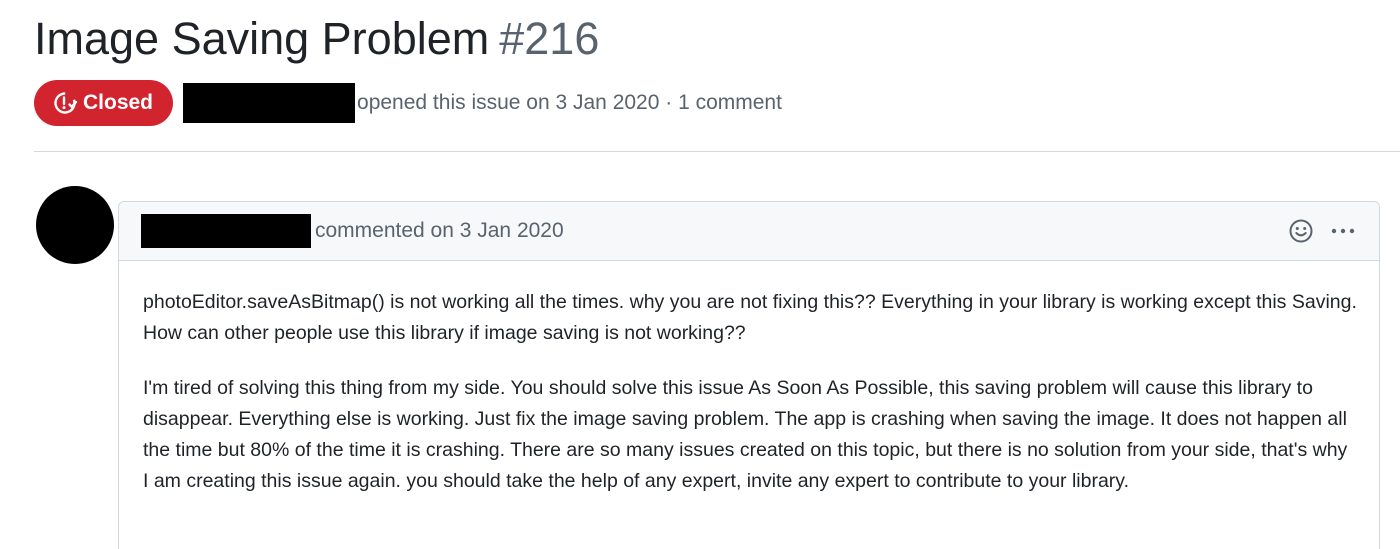 This screenshot has width=1400, height=549. What do you see at coordinates (118, 102) in the screenshot?
I see `state-label: Closed` at bounding box center [118, 102].